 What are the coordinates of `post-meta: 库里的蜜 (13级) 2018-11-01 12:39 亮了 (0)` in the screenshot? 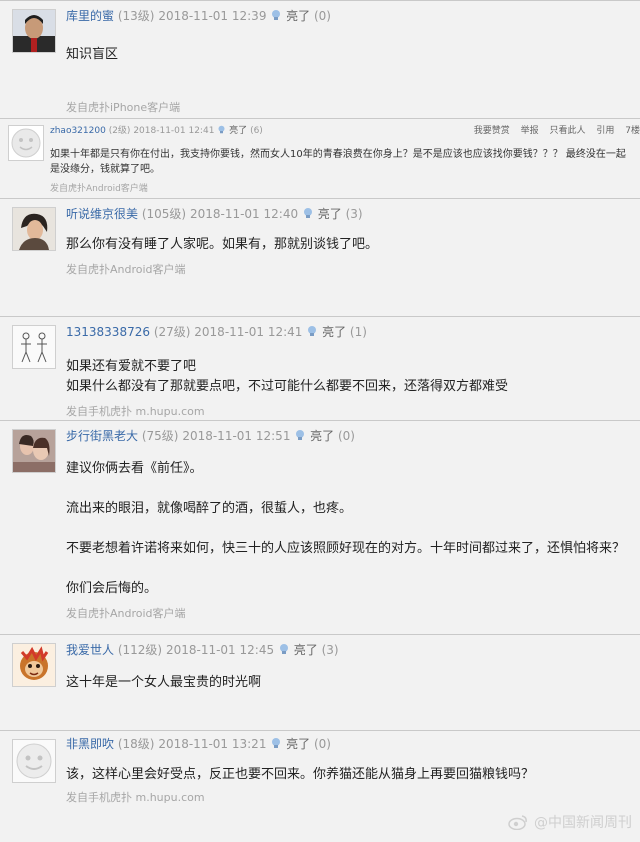 It's located at (198, 15).